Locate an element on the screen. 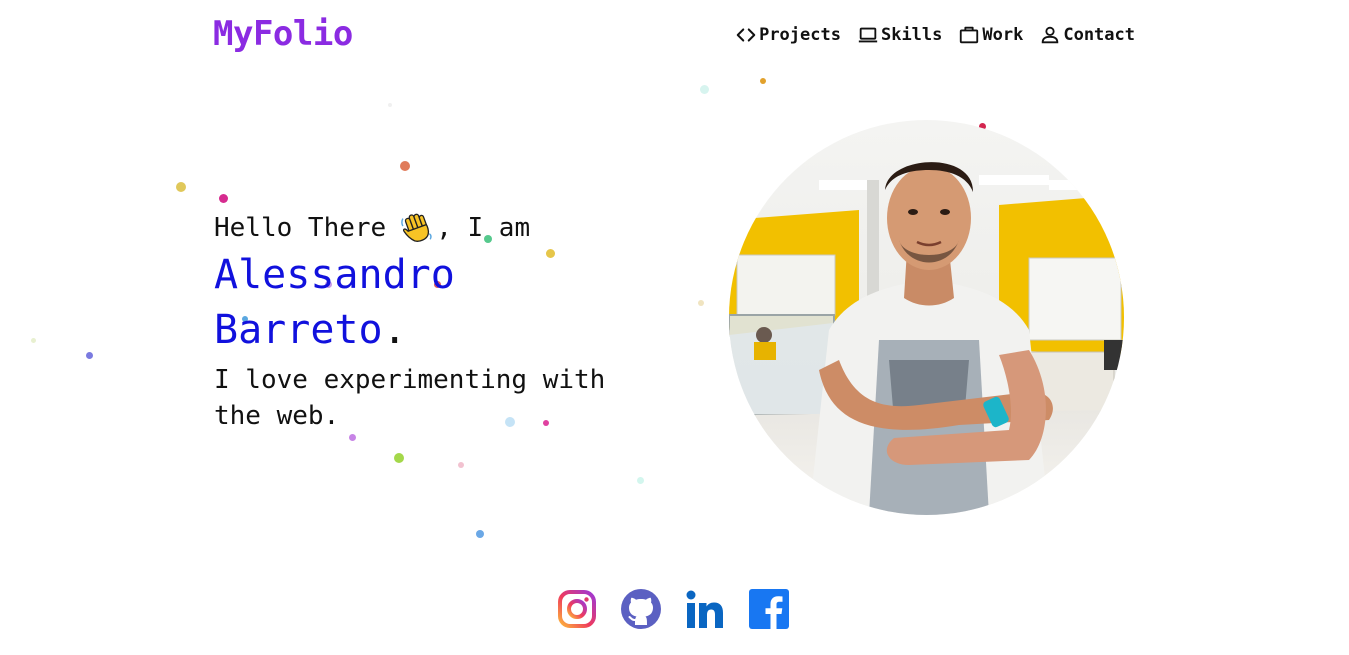  site-header: MyFolio Projects Skills Work Contact is located at coordinates (674, 36).